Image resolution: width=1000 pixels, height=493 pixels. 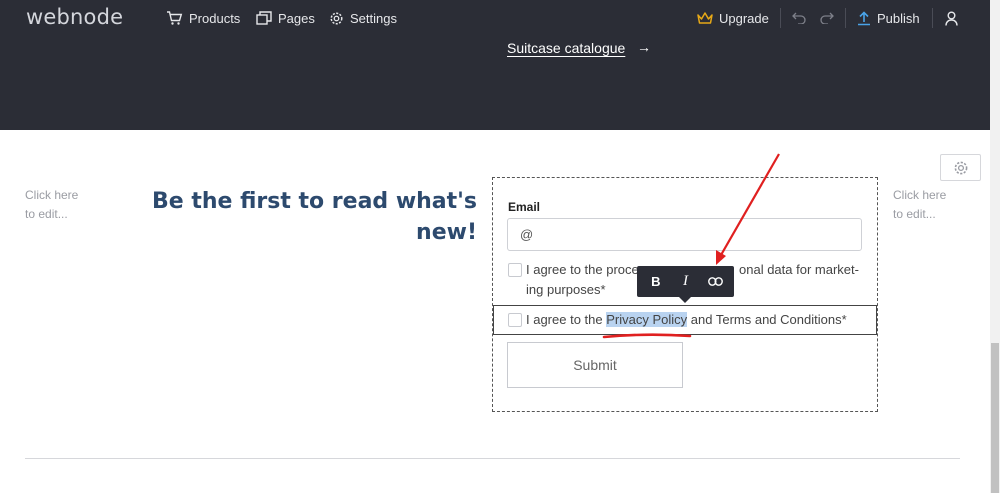 What do you see at coordinates (264, 18) in the screenshot?
I see `pages-icon` at bounding box center [264, 18].